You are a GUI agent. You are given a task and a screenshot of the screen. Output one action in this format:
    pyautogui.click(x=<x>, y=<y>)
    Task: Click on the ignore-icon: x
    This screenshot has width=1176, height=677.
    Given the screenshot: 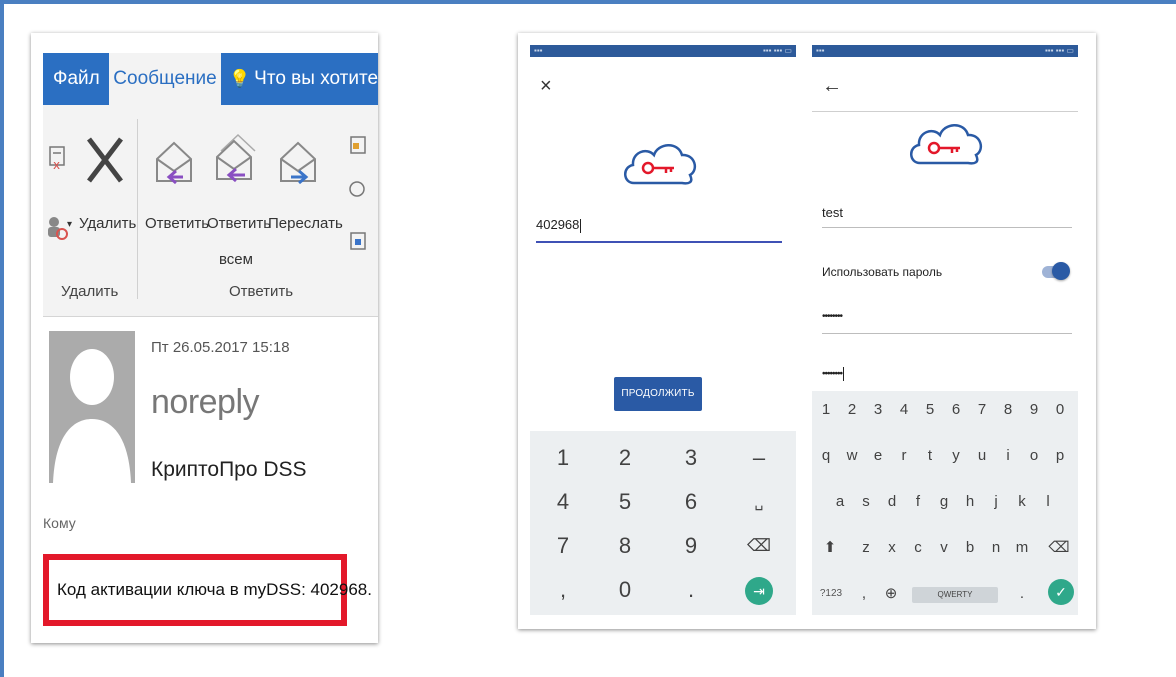 What is the action you would take?
    pyautogui.click(x=58, y=158)
    